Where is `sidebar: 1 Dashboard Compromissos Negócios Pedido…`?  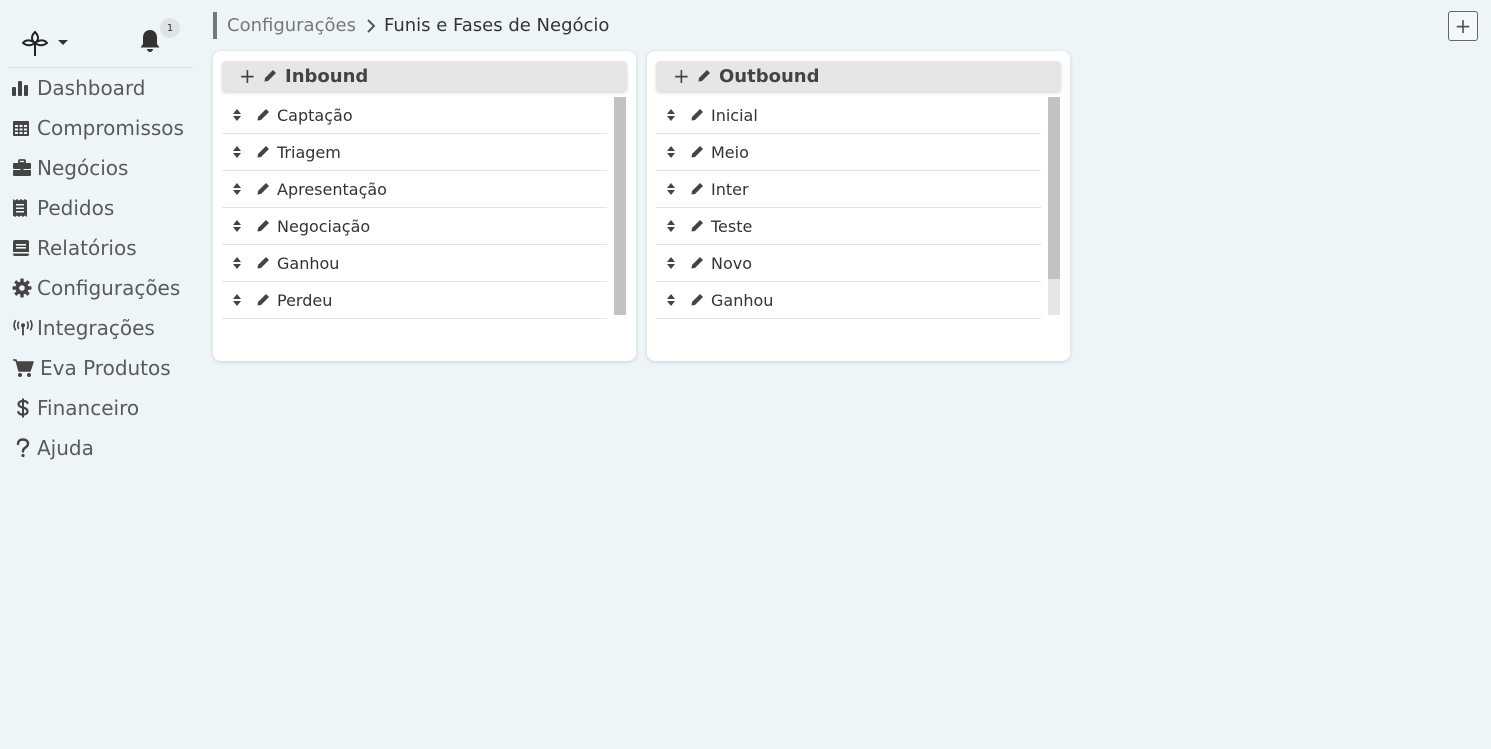 sidebar: 1 Dashboard Compromissos Negócios Pedido… is located at coordinates (100, 374).